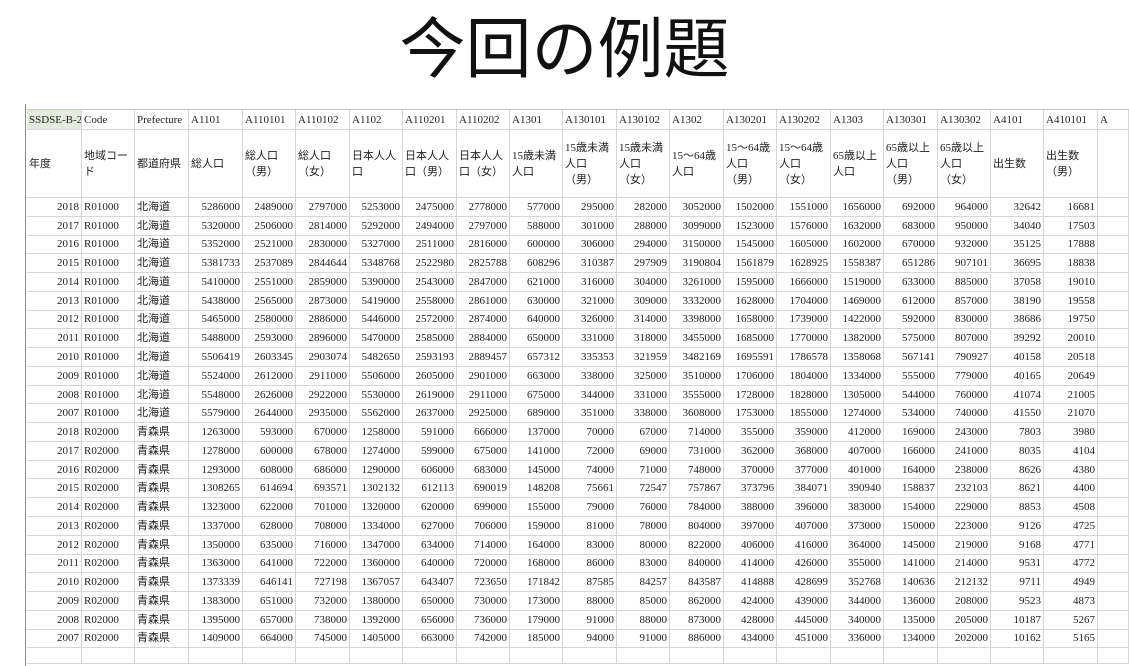 The height and width of the screenshot is (666, 1129). I want to click on value-cell: 32642, so click(1017, 207).